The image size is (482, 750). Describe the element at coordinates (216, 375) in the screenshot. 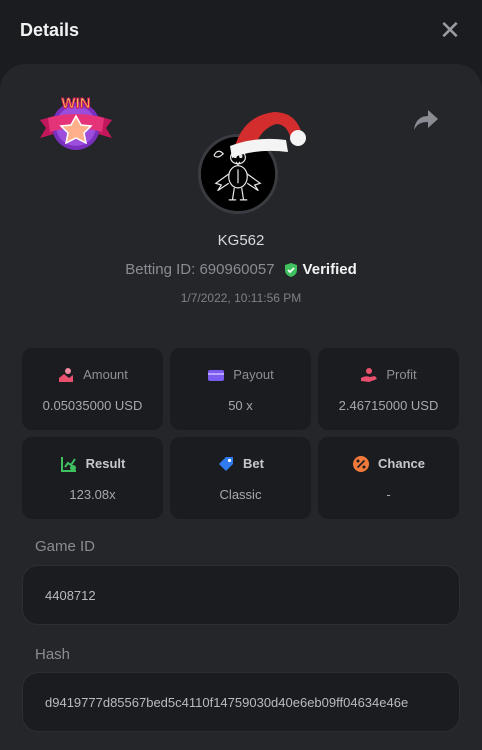

I see `wallet-icon` at that location.